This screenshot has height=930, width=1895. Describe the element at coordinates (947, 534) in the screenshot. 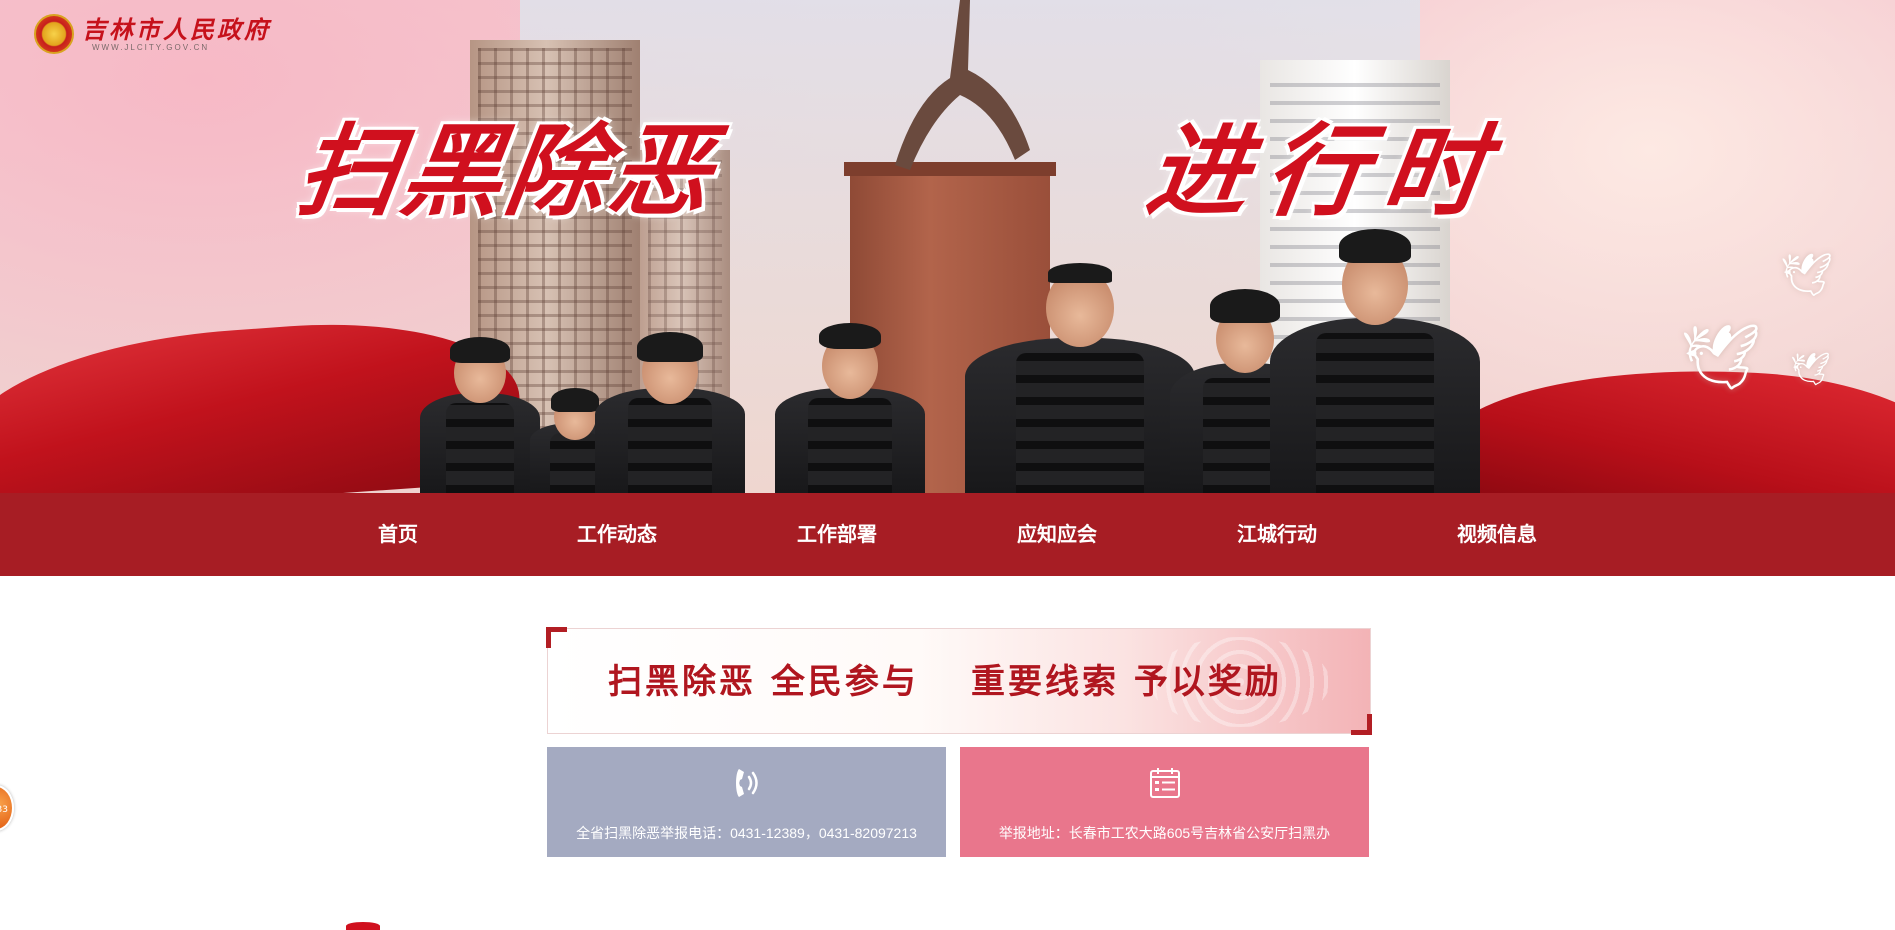

I see `main-nav: 首页 工作动态 工作部署 应知应会 江城行动 视频信息` at that location.